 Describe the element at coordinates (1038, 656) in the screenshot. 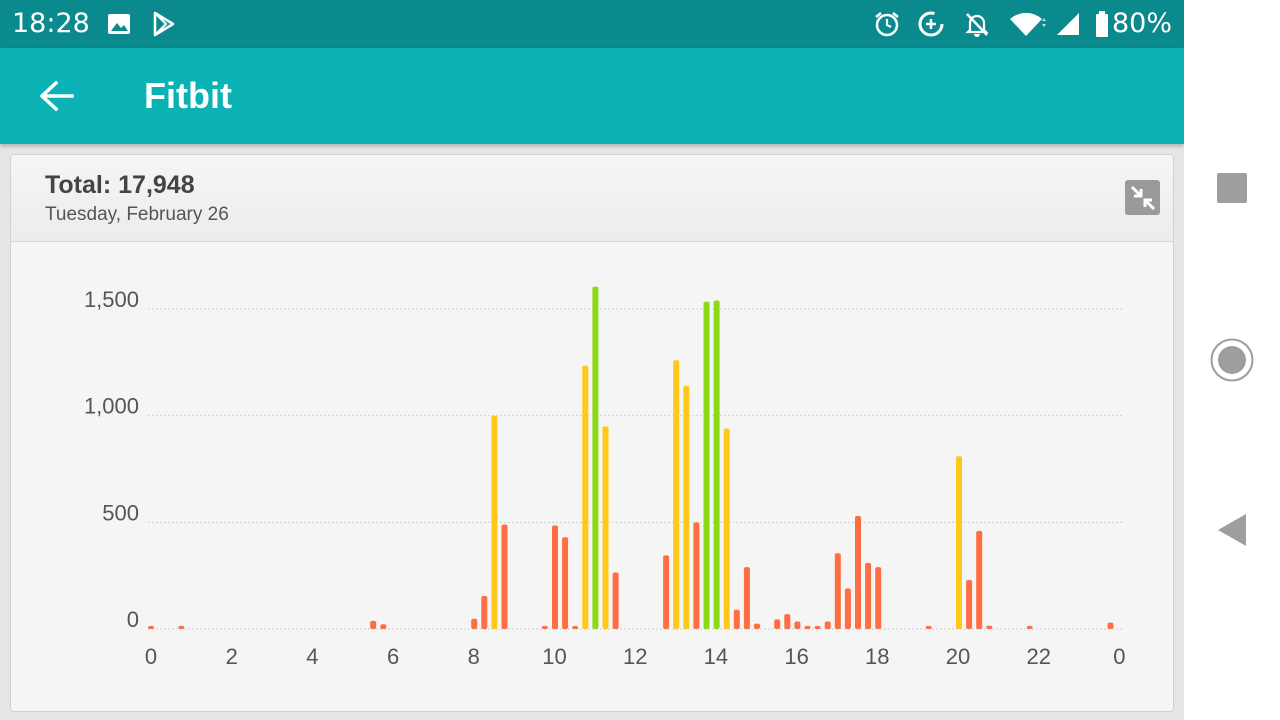

I see `x-tick-label: 22` at that location.